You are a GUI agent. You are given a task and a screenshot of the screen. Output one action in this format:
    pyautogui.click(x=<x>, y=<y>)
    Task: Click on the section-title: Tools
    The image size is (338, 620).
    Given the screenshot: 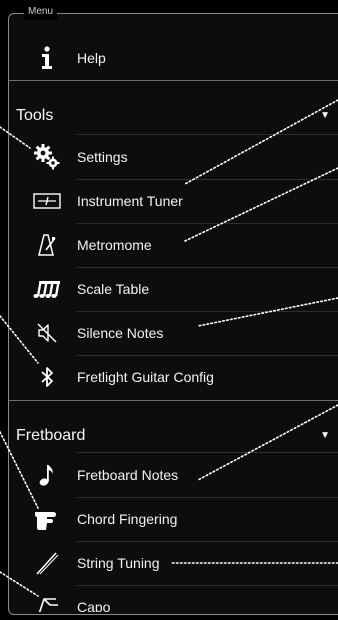 What is the action you would take?
    pyautogui.click(x=35, y=115)
    